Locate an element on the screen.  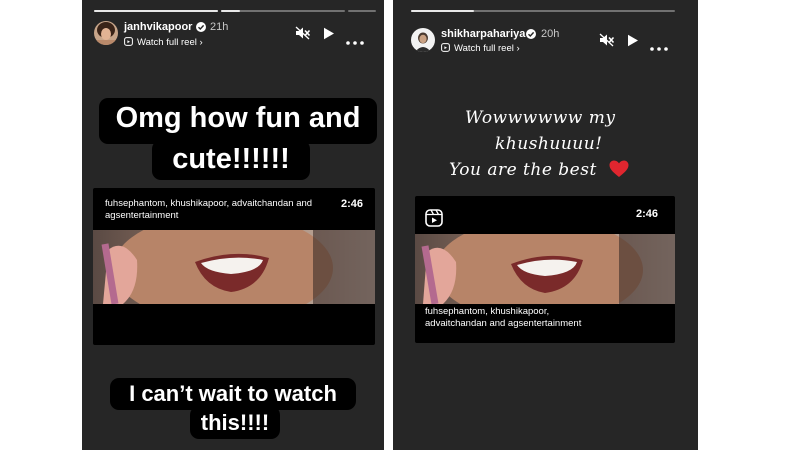
reel-credits-line: advaitchandan and agsentertainment is located at coordinates (503, 323).